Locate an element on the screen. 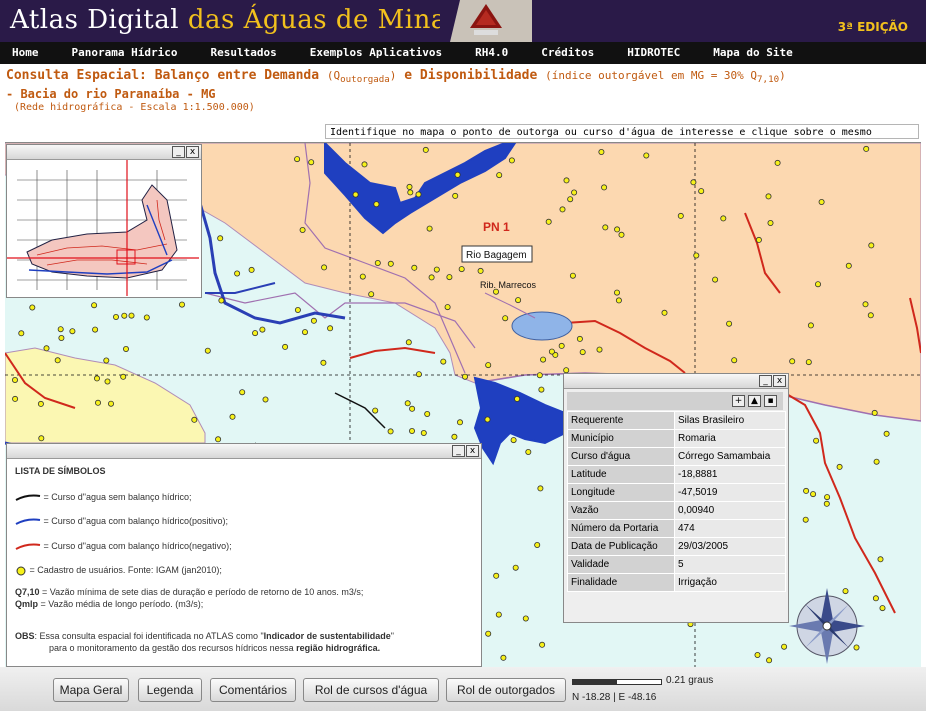  overview-map-panel: _ x is located at coordinates (104, 221).